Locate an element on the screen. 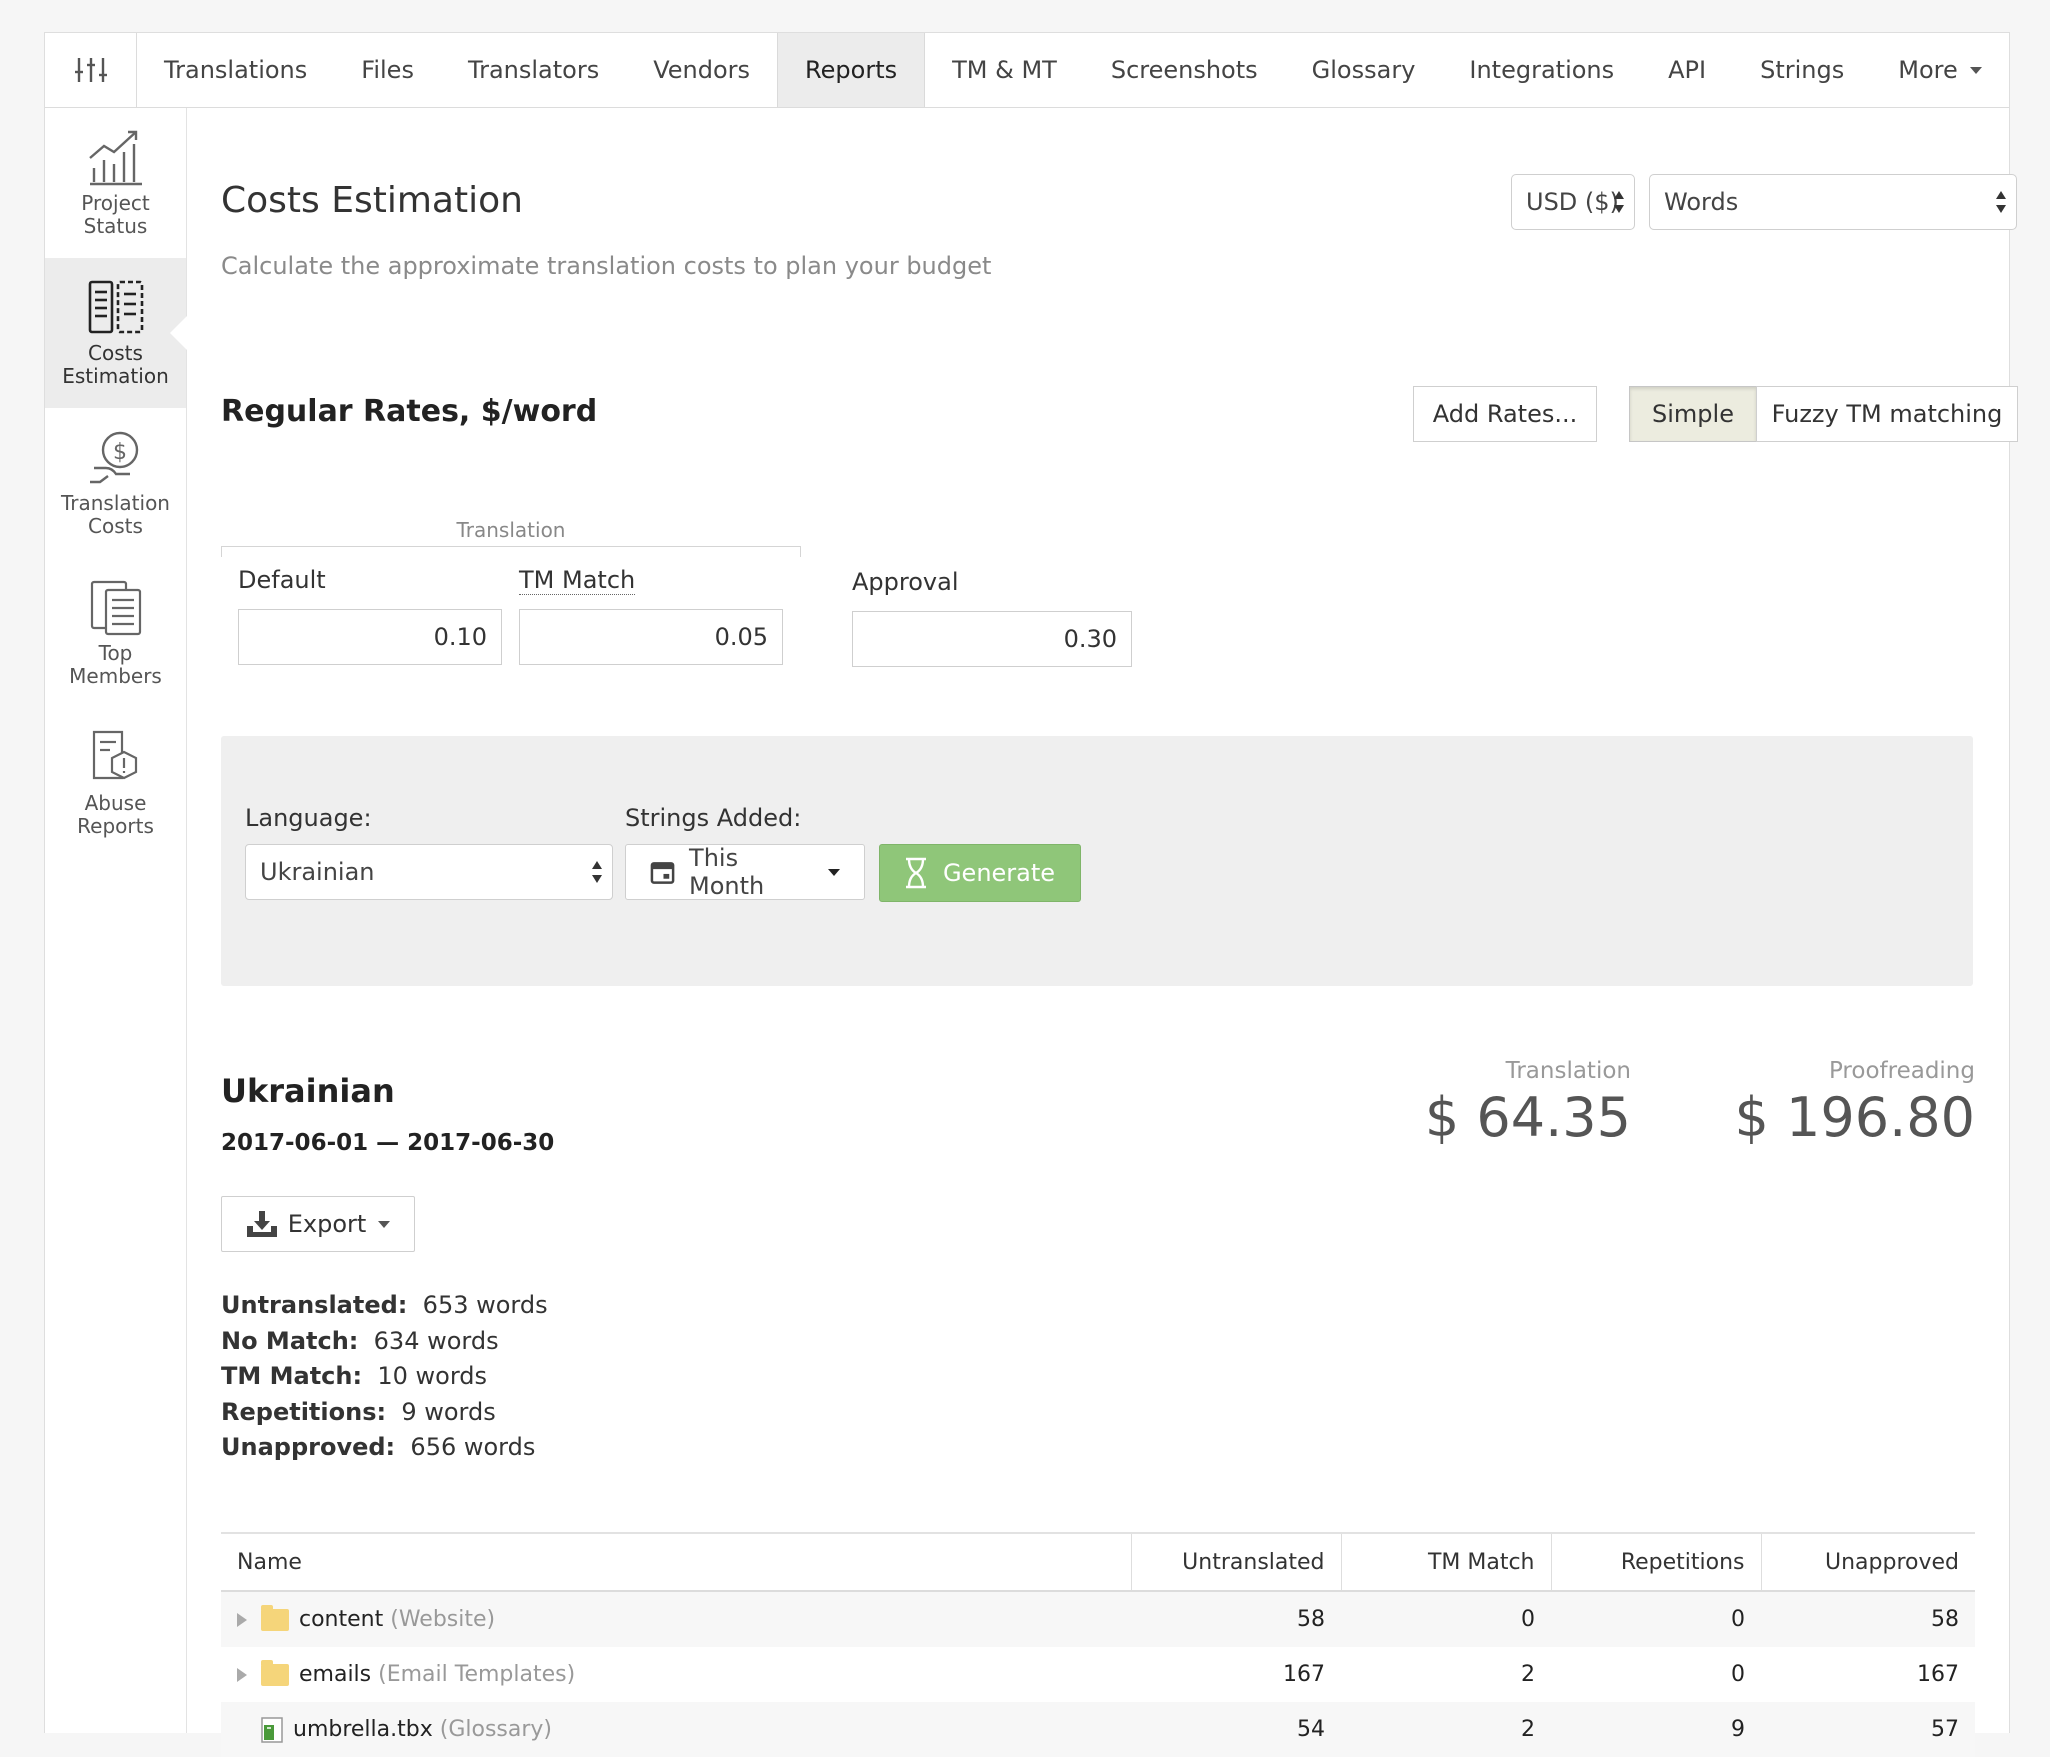 This screenshot has height=1757, width=2050. approval-rate-label: Approval is located at coordinates (905, 582).